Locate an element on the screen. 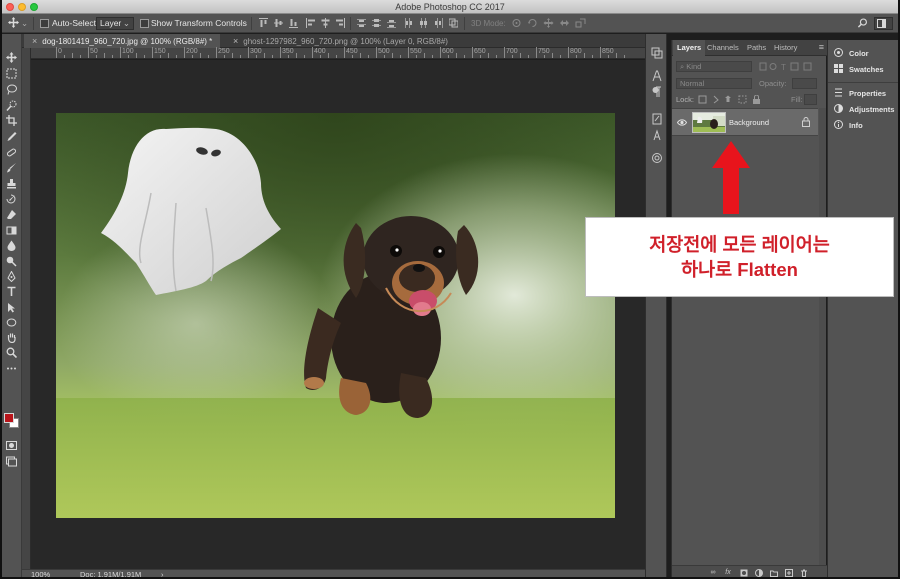 The image size is (900, 579). filter-icons: T is located at coordinates (786, 66).